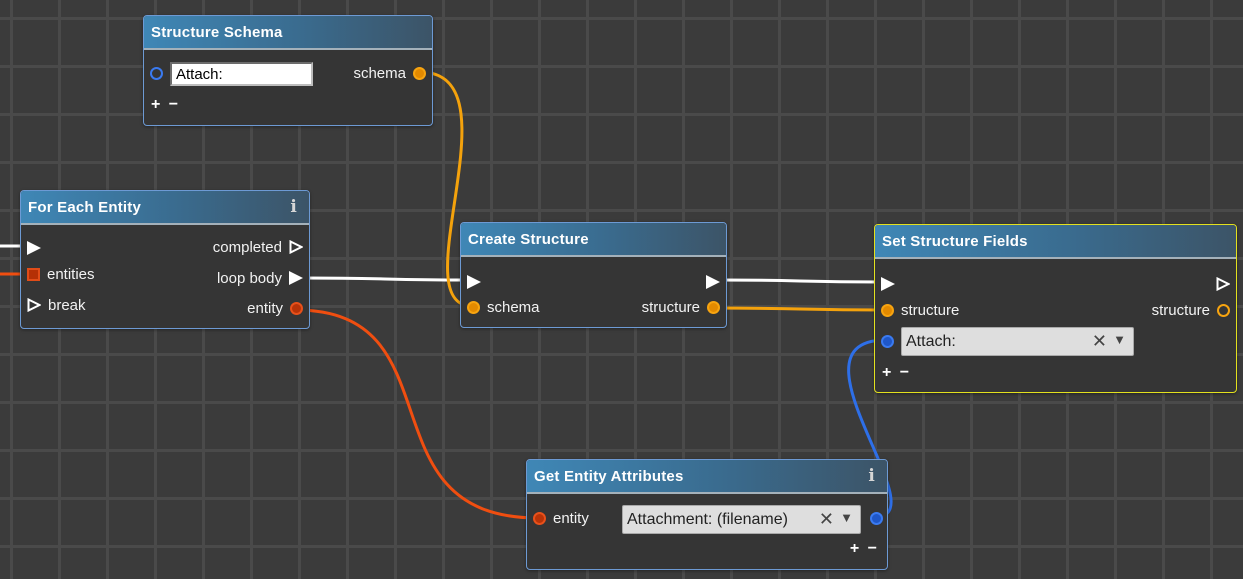 This screenshot has width=1243, height=579. Describe the element at coordinates (593, 240) in the screenshot. I see `node-header: Create Structure` at that location.